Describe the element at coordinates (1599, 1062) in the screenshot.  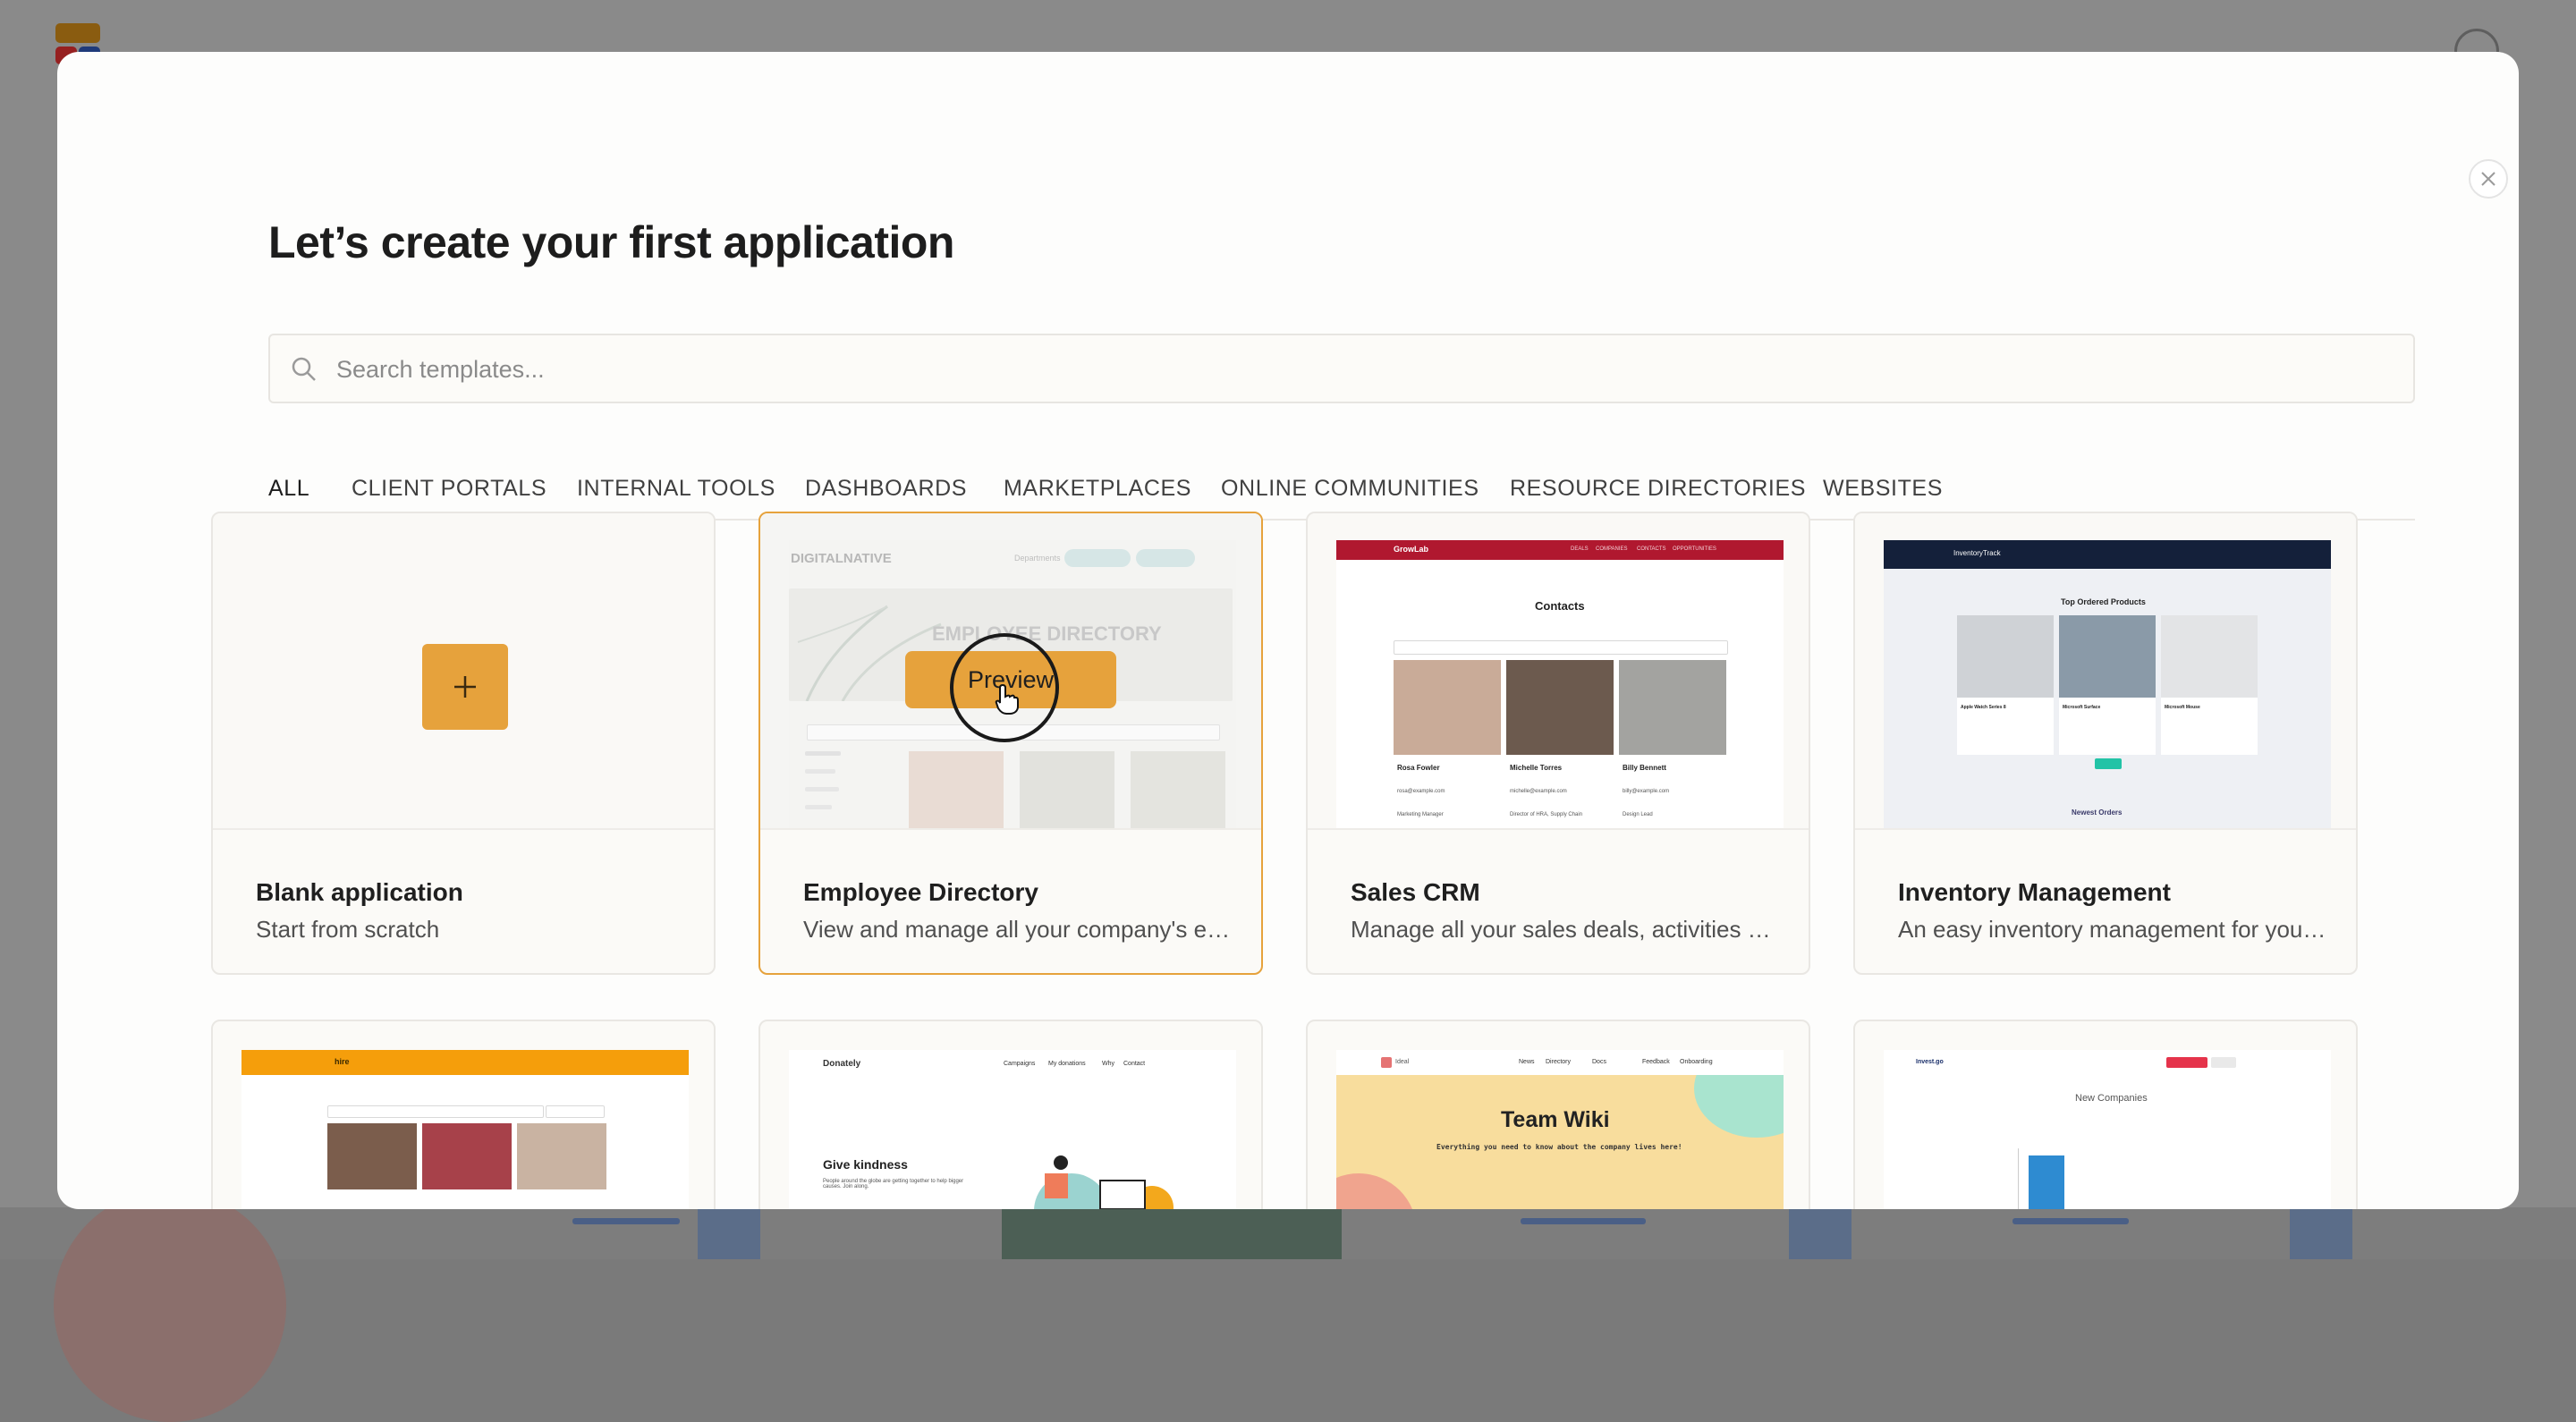
I see `thumb-nav-item: Docs` at that location.